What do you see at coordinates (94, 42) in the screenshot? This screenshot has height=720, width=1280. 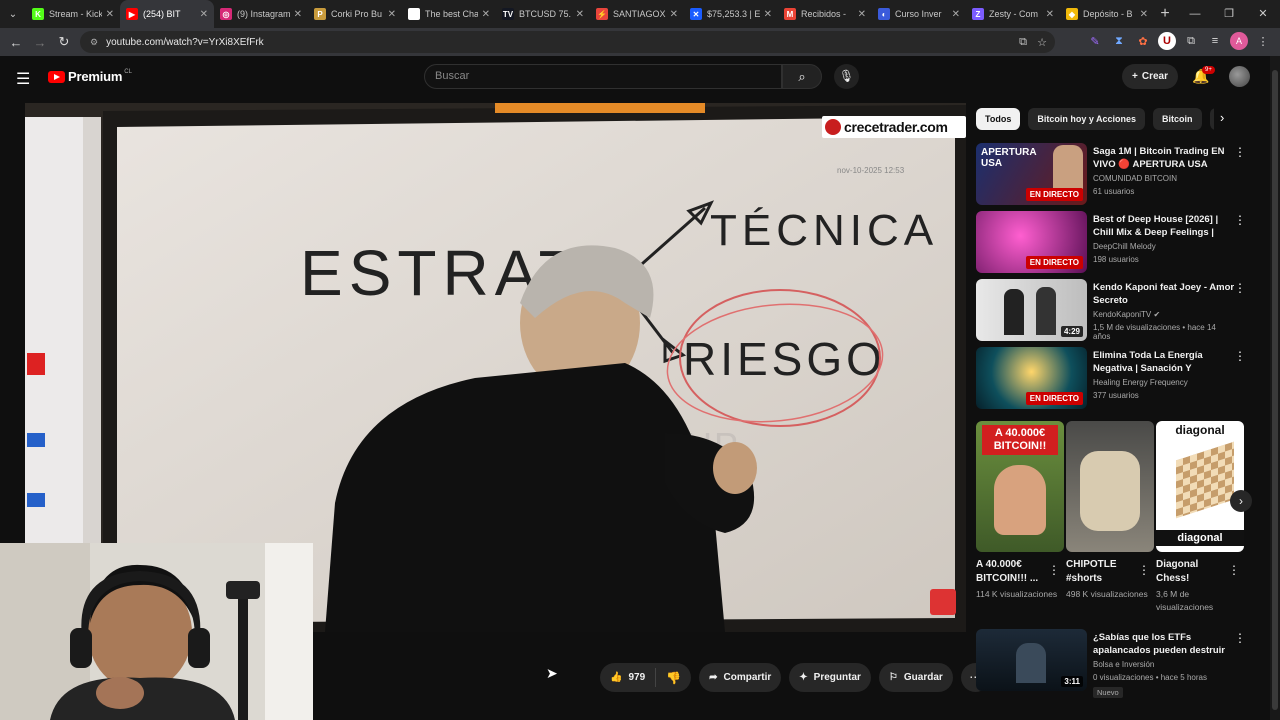 I see `site-info-icon: ⚙` at bounding box center [94, 42].